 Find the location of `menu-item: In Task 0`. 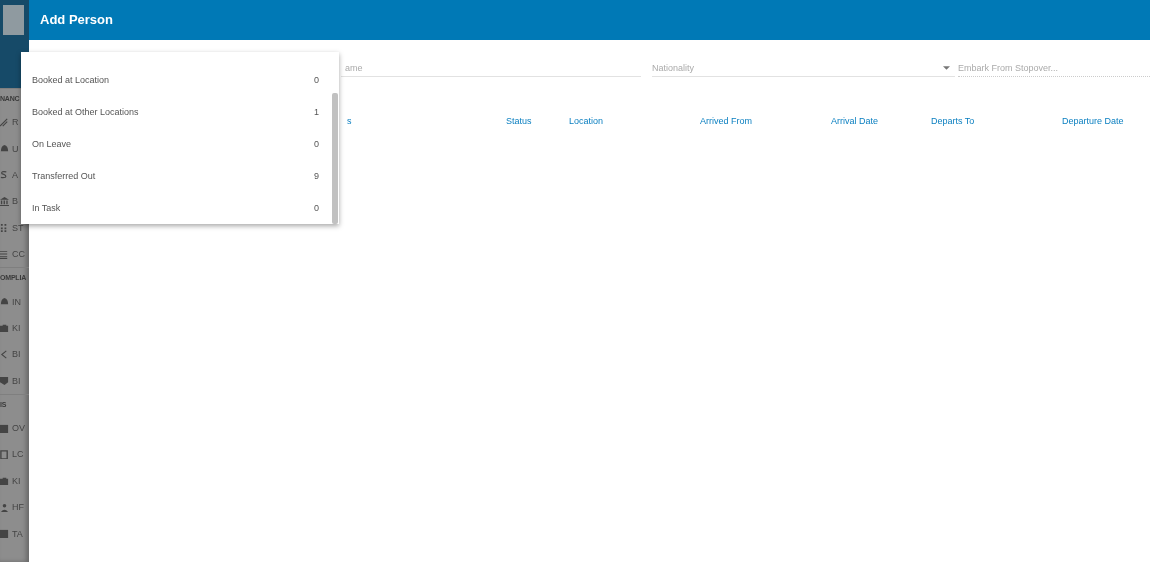

menu-item: In Task 0 is located at coordinates (176, 208).